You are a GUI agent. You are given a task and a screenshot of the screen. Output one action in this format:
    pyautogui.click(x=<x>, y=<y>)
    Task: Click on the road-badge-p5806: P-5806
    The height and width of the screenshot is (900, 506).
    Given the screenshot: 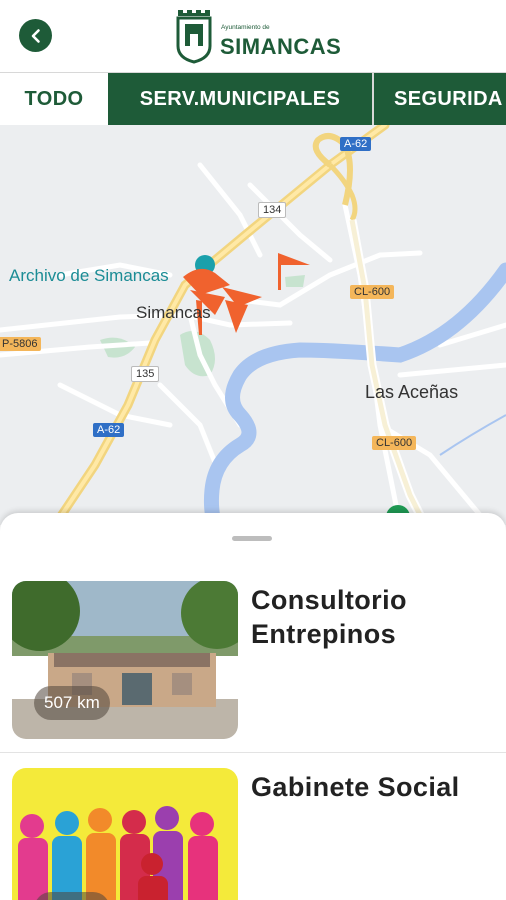 What is the action you would take?
    pyautogui.click(x=21, y=344)
    